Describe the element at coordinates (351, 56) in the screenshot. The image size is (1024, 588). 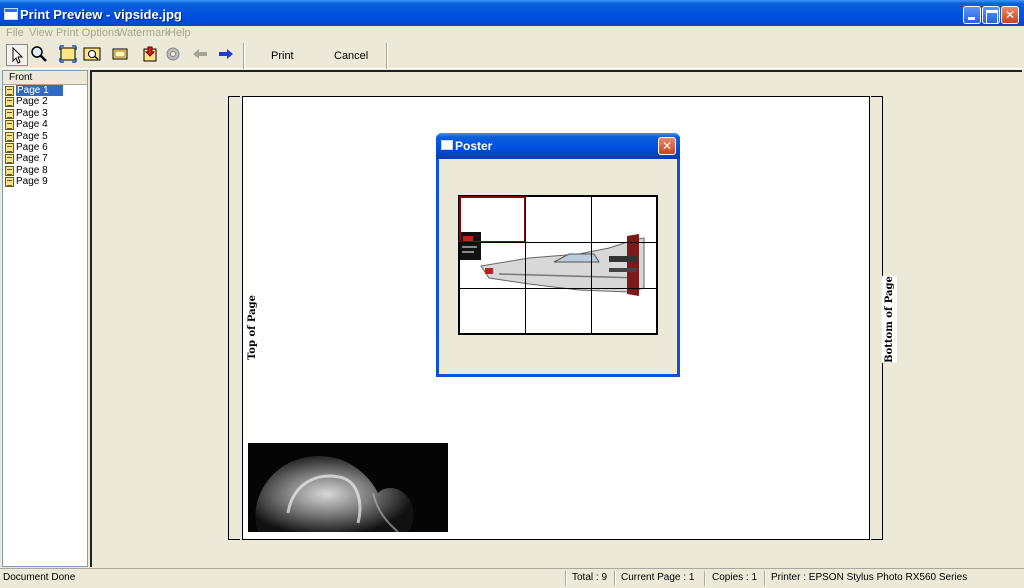
I see `cancel-button: Cancel` at that location.